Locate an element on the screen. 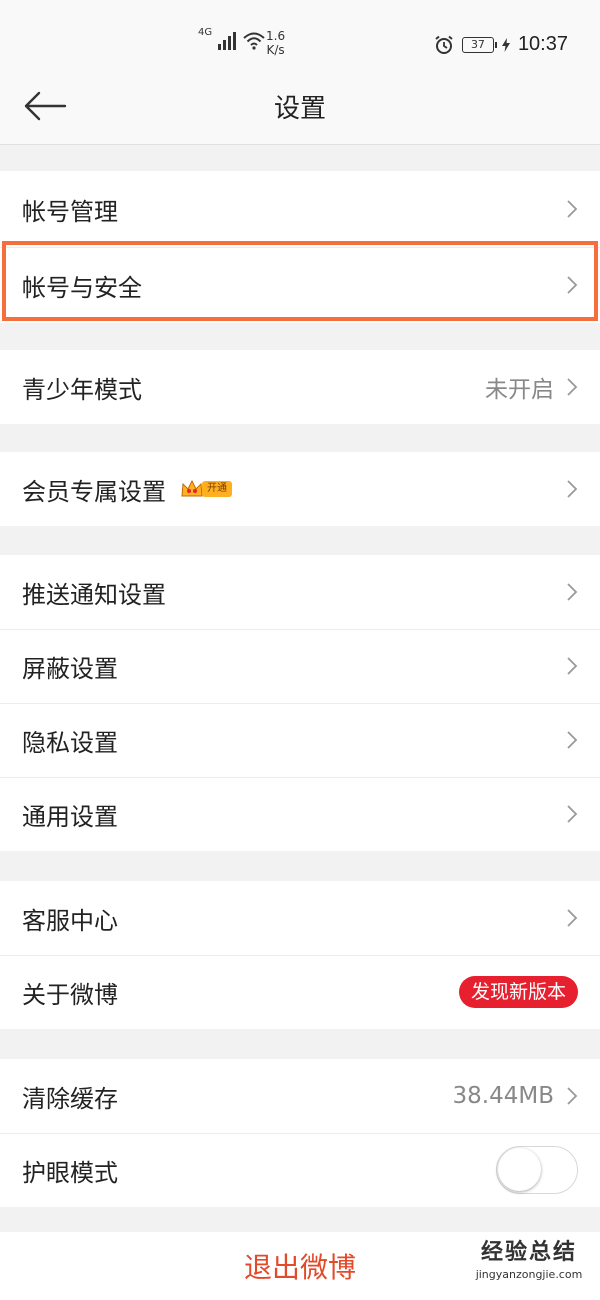  row-label: 隐私设置 is located at coordinates (70, 742).